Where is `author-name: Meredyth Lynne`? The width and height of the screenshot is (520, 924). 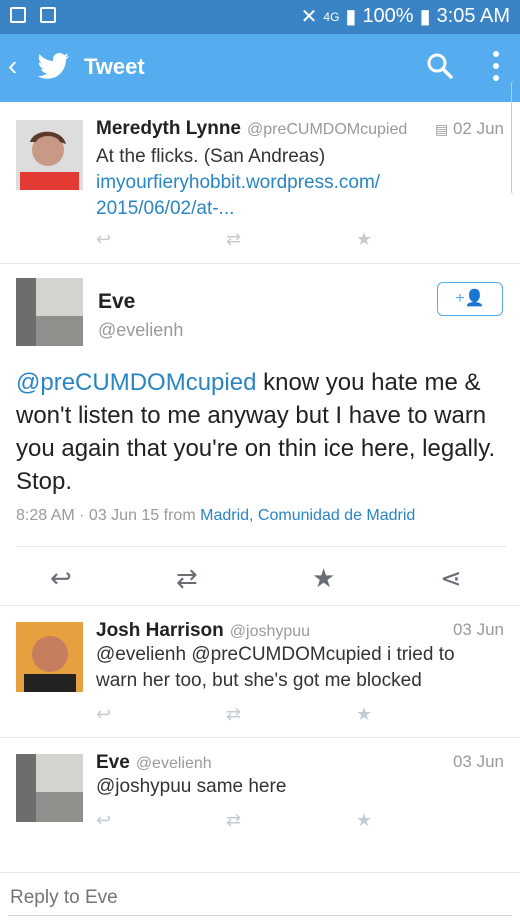 author-name: Meredyth Lynne is located at coordinates (168, 128).